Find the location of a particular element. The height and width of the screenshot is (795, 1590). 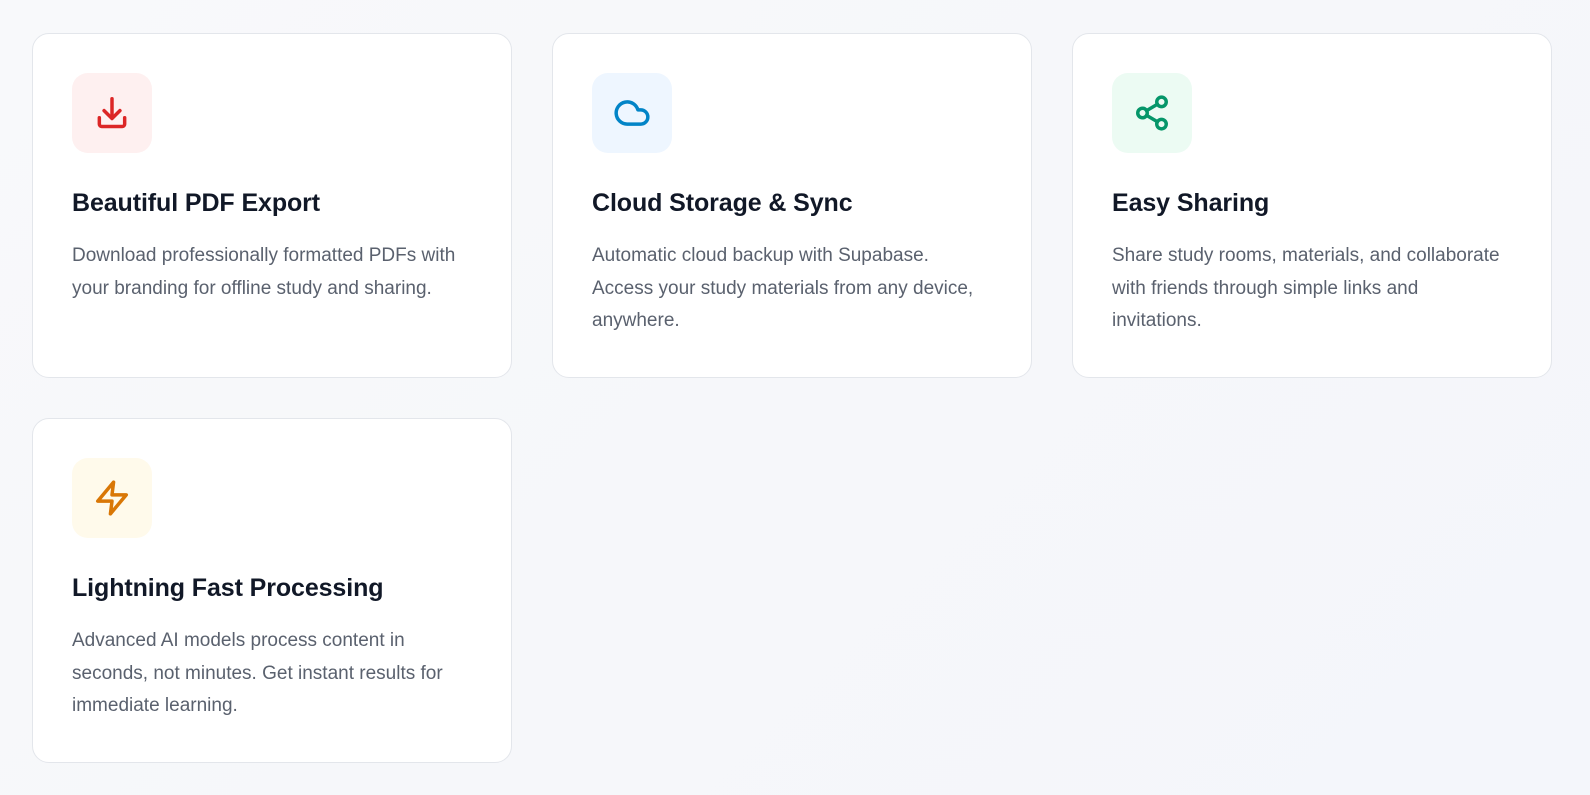

icon-box-pdf-export is located at coordinates (112, 113).